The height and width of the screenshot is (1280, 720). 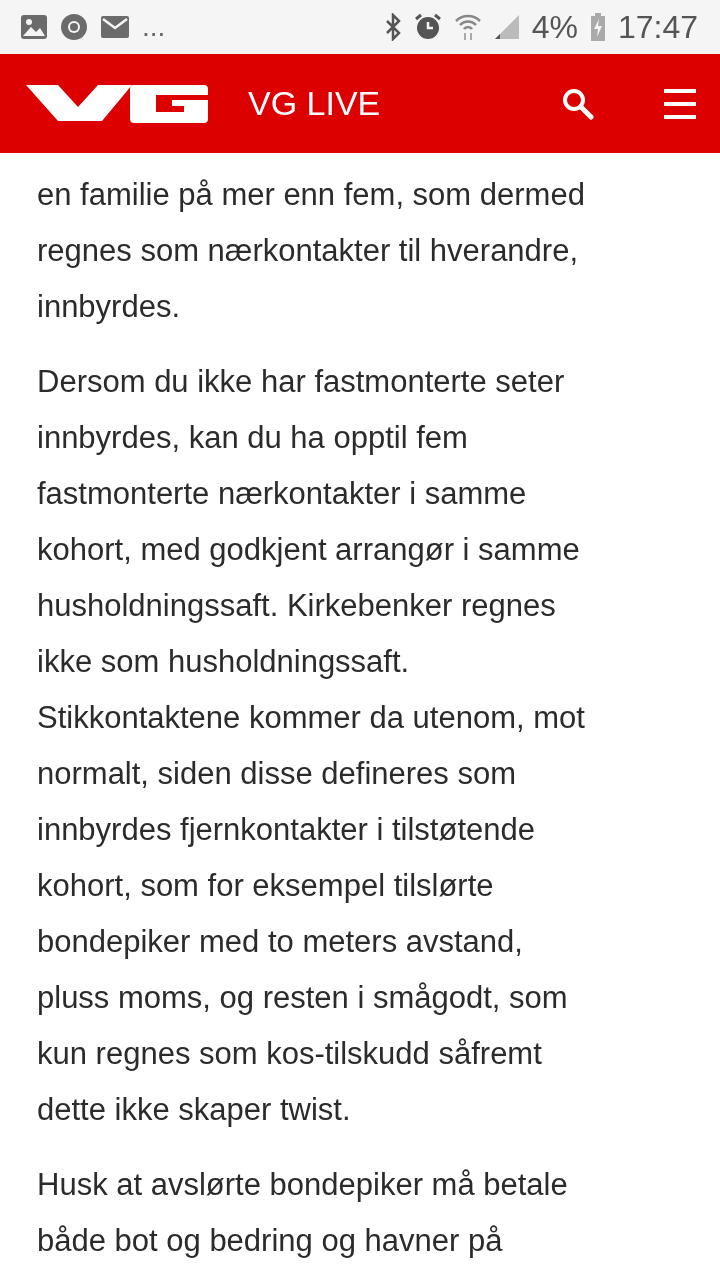 I want to click on clock-time: 17:47, so click(x=657, y=27).